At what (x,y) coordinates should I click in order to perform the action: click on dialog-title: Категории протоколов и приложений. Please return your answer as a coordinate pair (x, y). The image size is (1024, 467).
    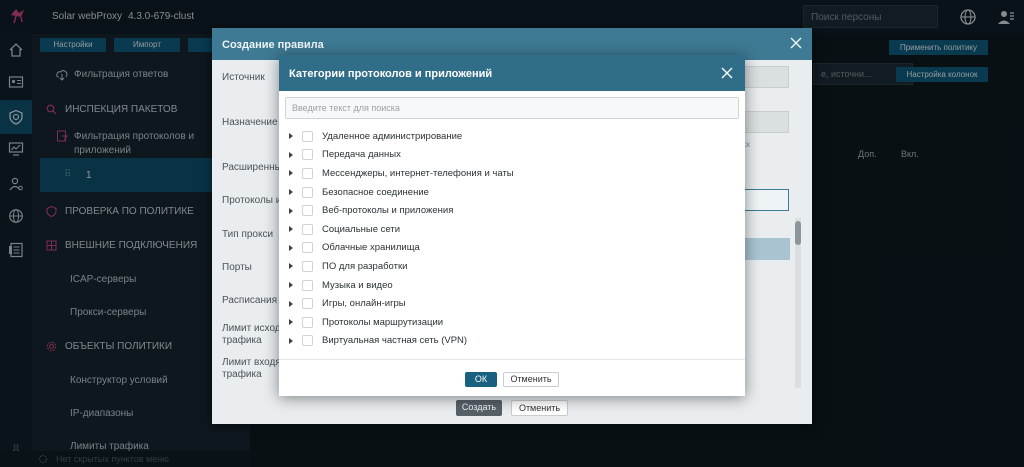
    Looking at the image, I should click on (391, 74).